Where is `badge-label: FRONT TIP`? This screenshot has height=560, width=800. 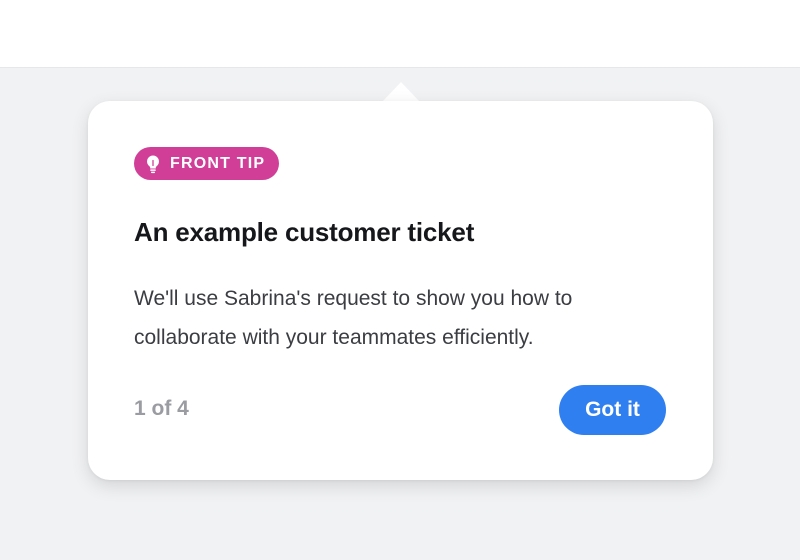 badge-label: FRONT TIP is located at coordinates (218, 163).